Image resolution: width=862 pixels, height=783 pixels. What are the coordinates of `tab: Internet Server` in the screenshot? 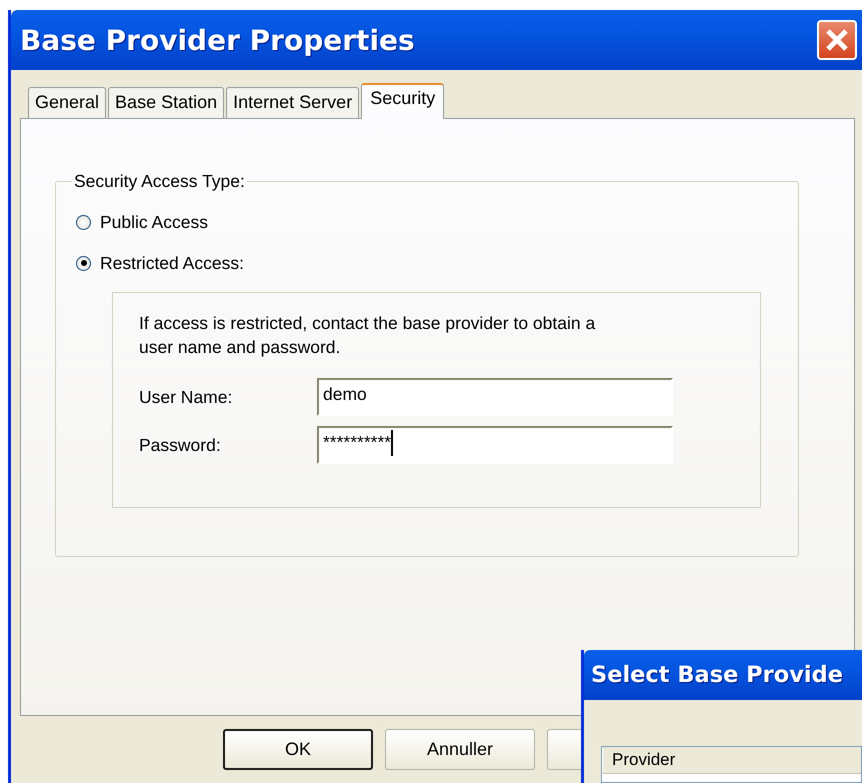 It's located at (293, 102).